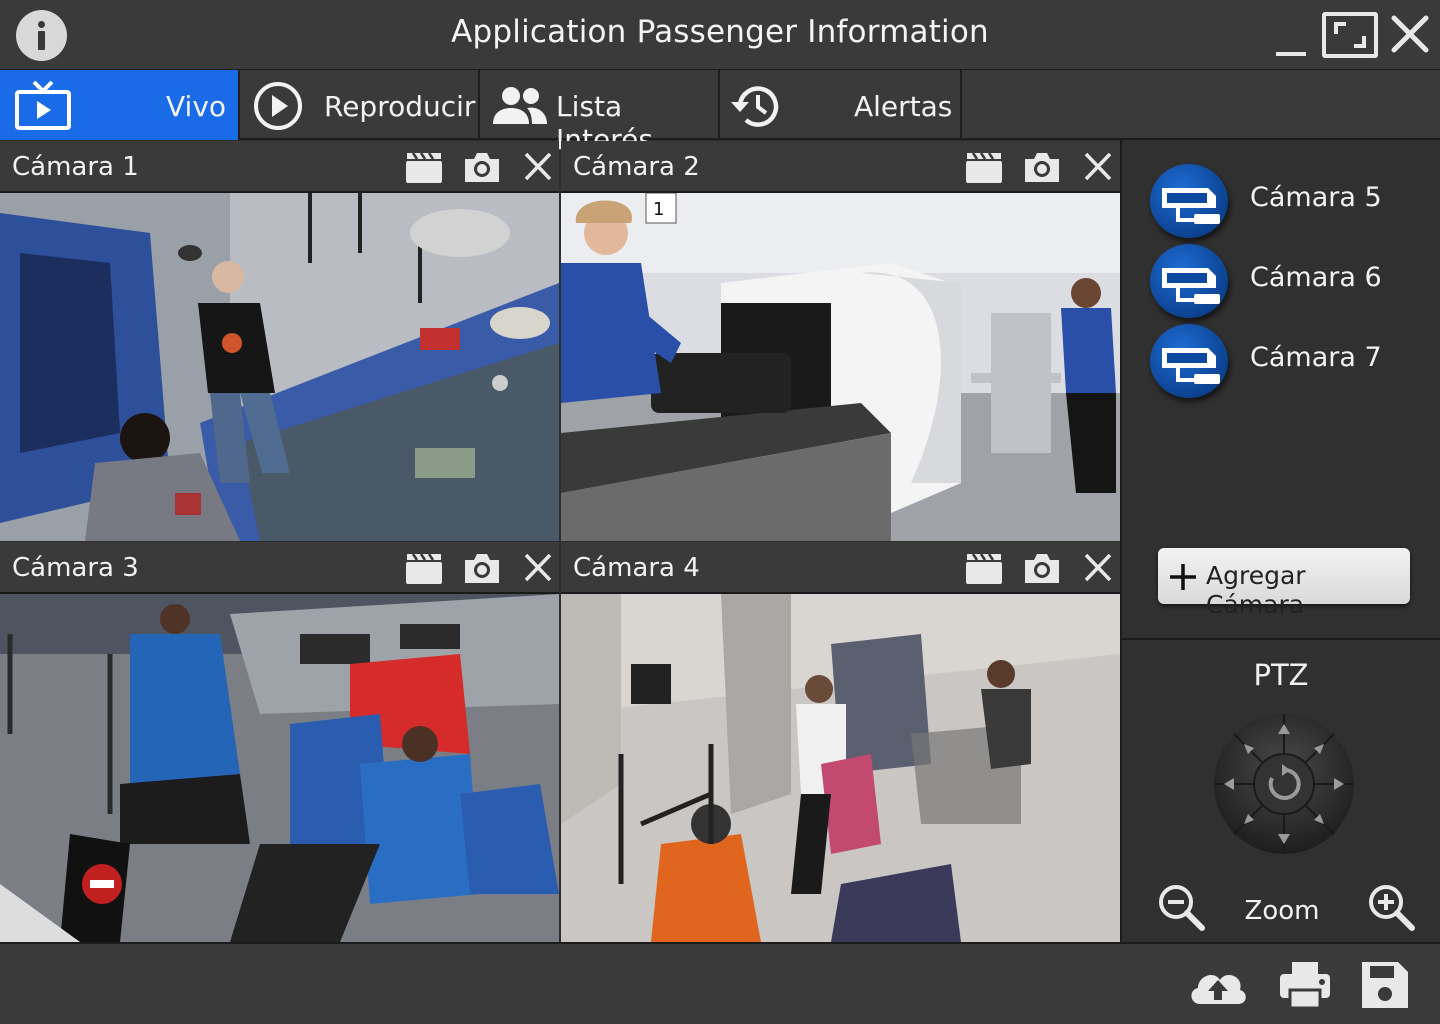  What do you see at coordinates (1391, 907) in the screenshot?
I see `zoom-in-icon` at bounding box center [1391, 907].